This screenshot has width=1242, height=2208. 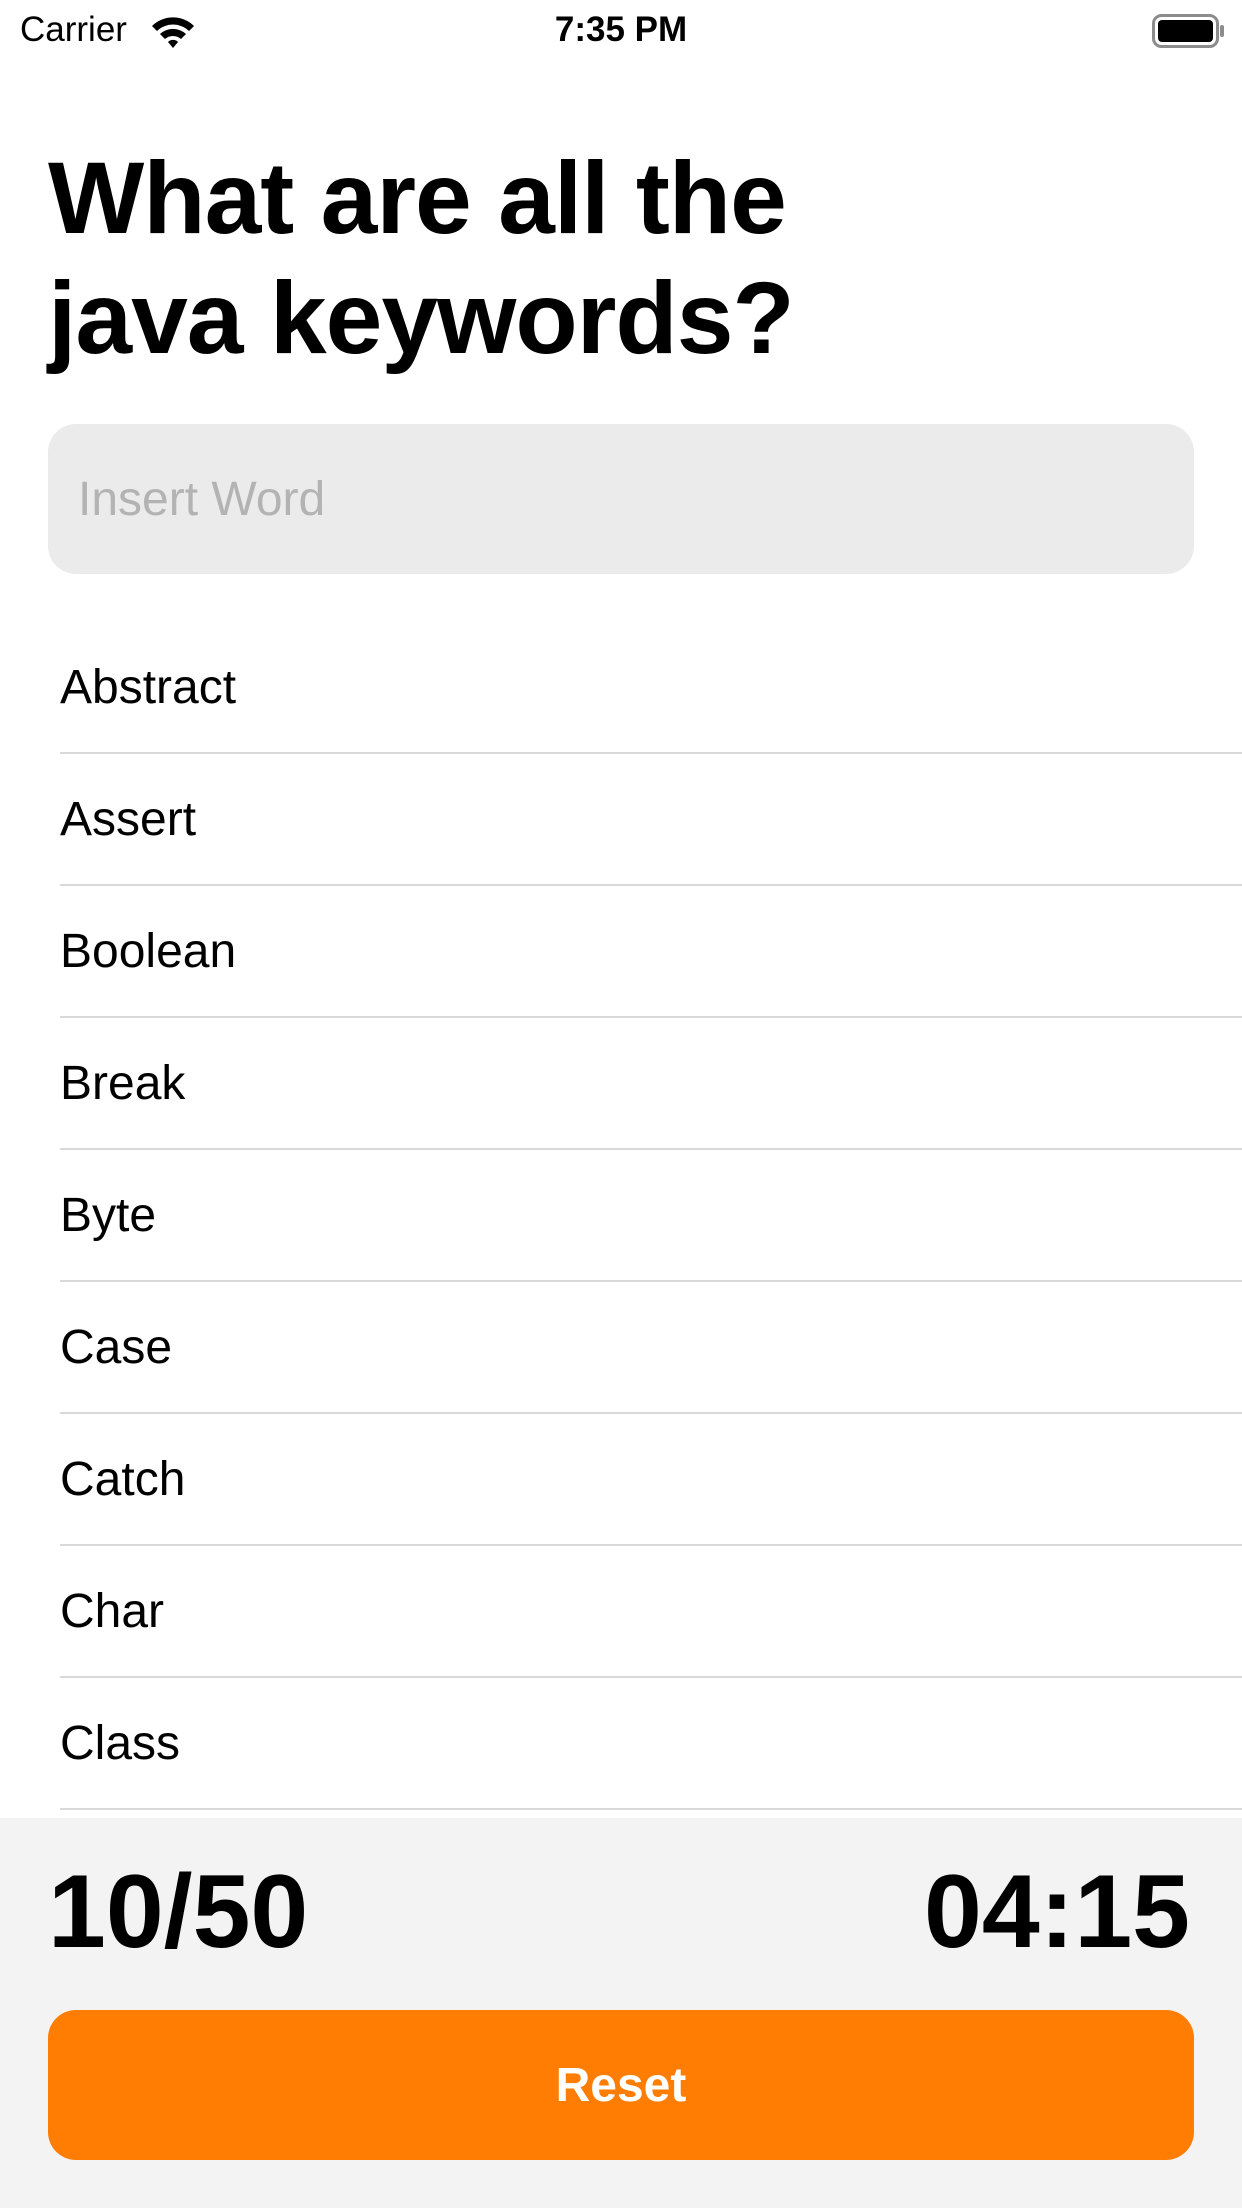 I want to click on question-line-1: What are all the, so click(x=417, y=198).